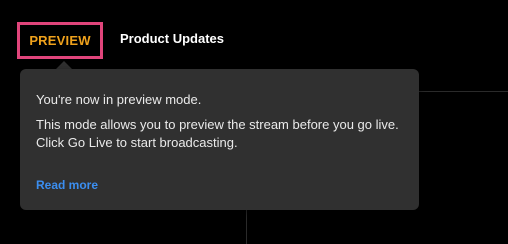 Image resolution: width=508 pixels, height=244 pixels. I want to click on read-more-link: Read more, so click(67, 185).